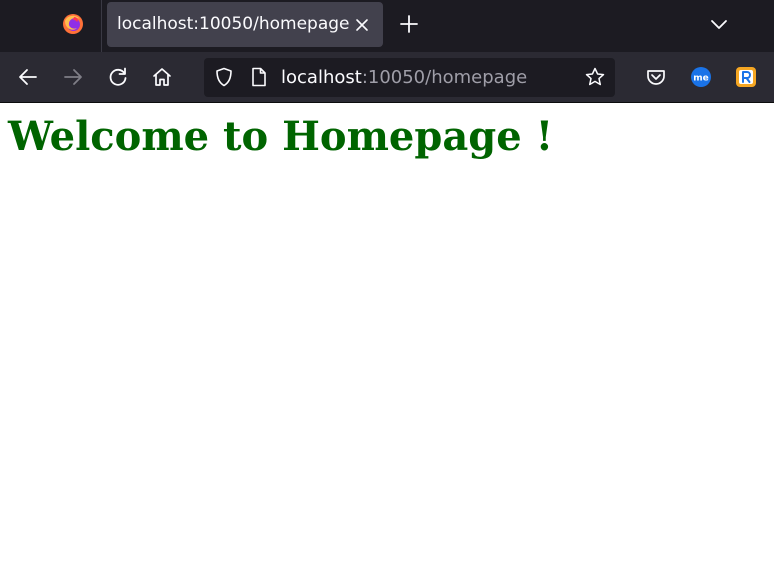 This screenshot has height=575, width=774. What do you see at coordinates (73, 24) in the screenshot?
I see `firefox-icon` at bounding box center [73, 24].